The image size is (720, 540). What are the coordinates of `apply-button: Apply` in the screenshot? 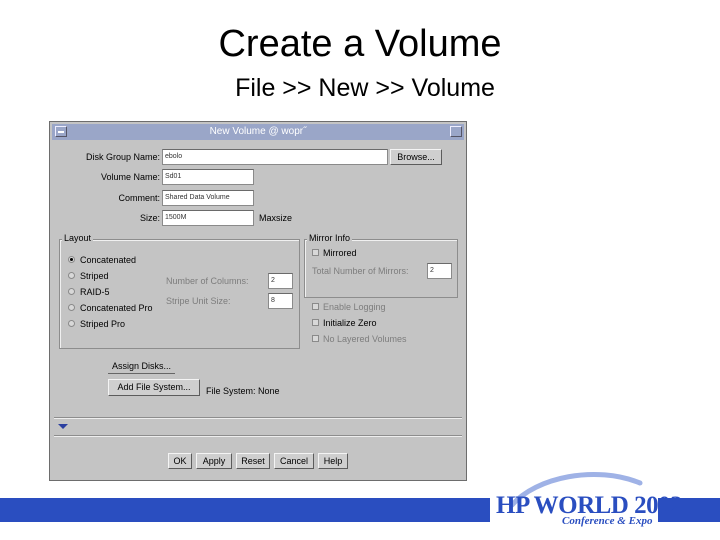 It's located at (214, 461).